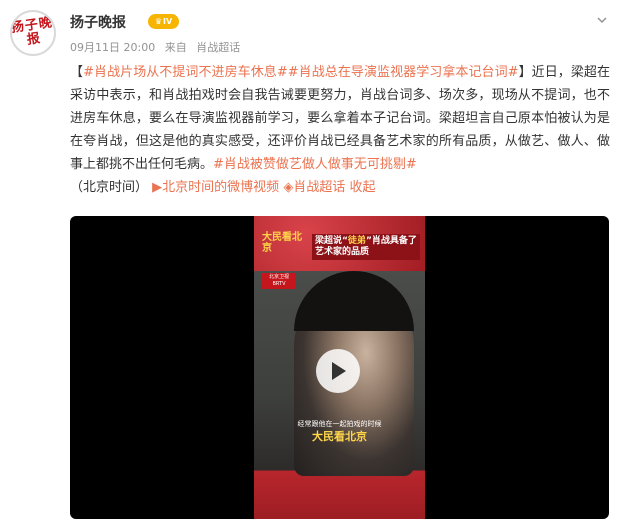 The image size is (623, 531). What do you see at coordinates (168, 21) in the screenshot?
I see `badge-level: IV` at bounding box center [168, 21].